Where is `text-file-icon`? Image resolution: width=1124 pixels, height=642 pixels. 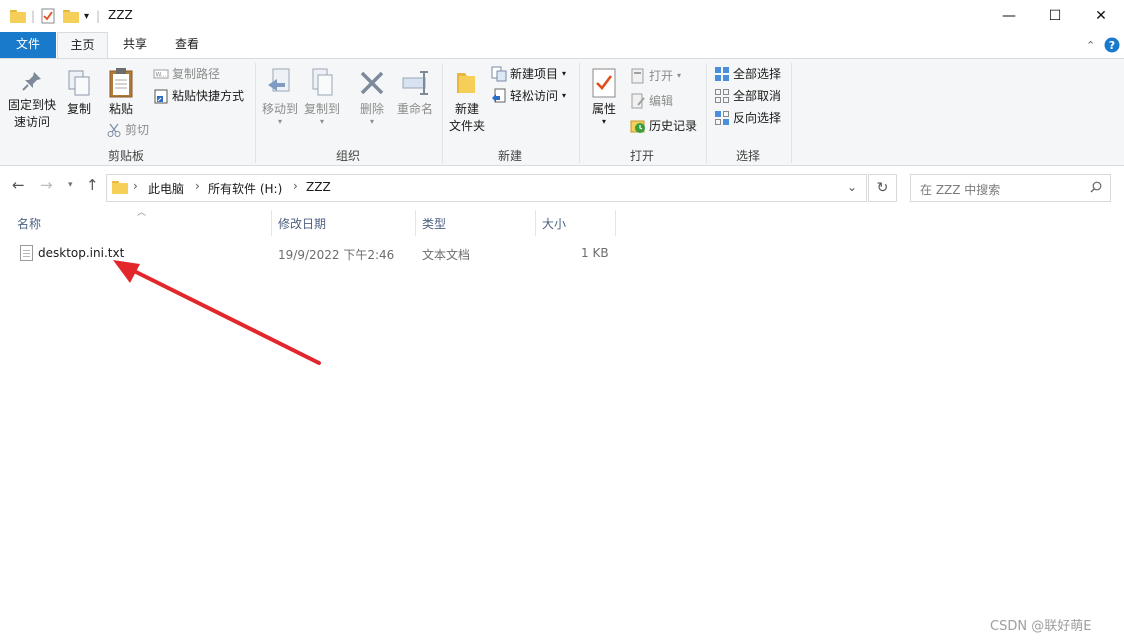
text-file-icon is located at coordinates (26, 253).